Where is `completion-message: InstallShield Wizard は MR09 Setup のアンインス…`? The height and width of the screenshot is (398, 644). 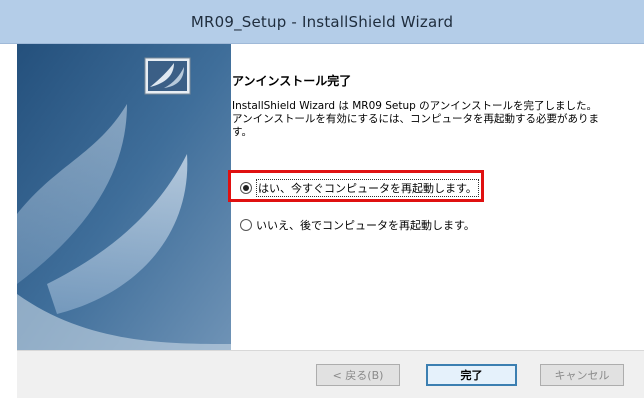 completion-message: InstallShield Wizard は MR09 Setup のアンインス… is located at coordinates (415, 119).